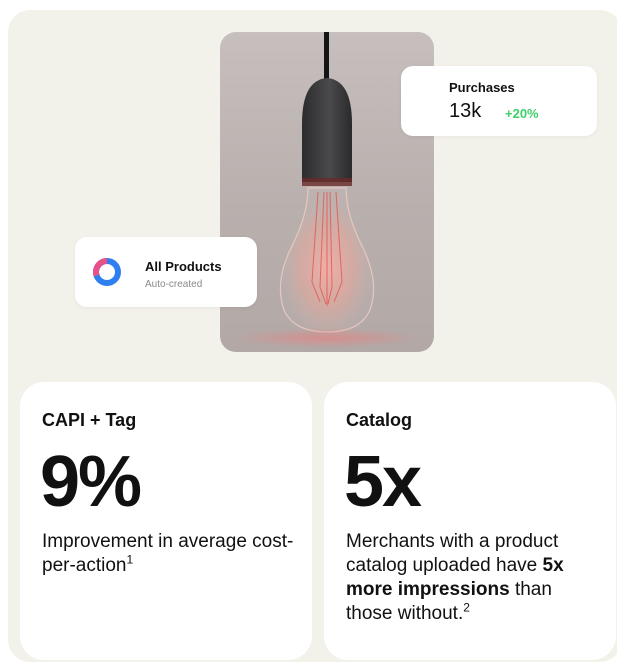 Image resolution: width=617 pixels, height=670 pixels. Describe the element at coordinates (89, 420) in the screenshot. I see `capi-tag-label: CAPI + Tag` at that location.